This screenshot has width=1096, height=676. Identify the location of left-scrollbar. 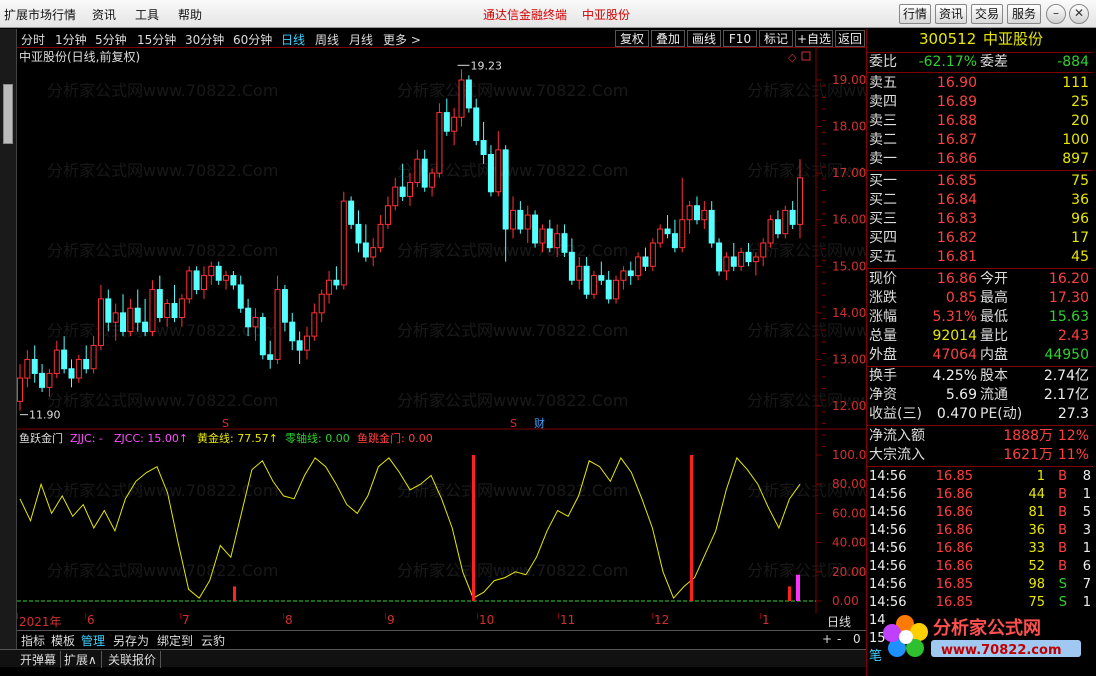
(8, 339).